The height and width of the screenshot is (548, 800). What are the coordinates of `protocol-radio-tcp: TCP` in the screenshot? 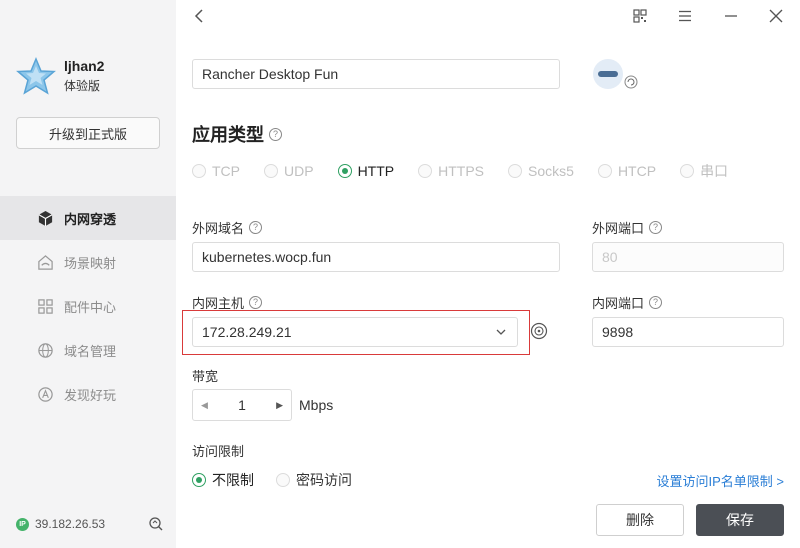 It's located at (216, 171).